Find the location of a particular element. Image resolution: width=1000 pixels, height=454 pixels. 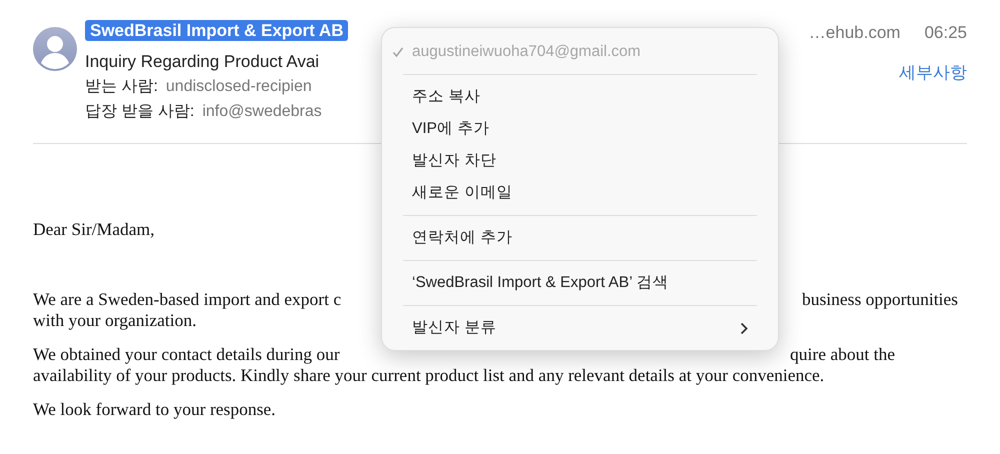

body-text: business opportunities is located at coordinates (880, 299).